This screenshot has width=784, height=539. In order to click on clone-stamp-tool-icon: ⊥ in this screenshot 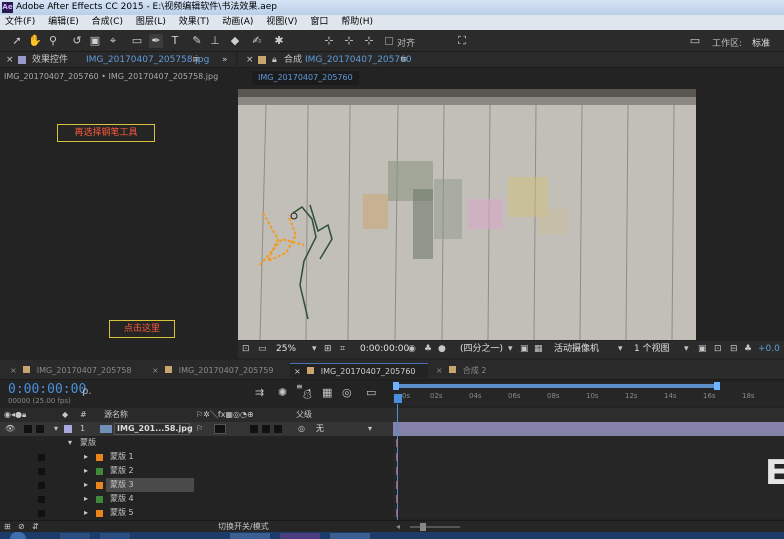, I will do `click(215, 41)`.